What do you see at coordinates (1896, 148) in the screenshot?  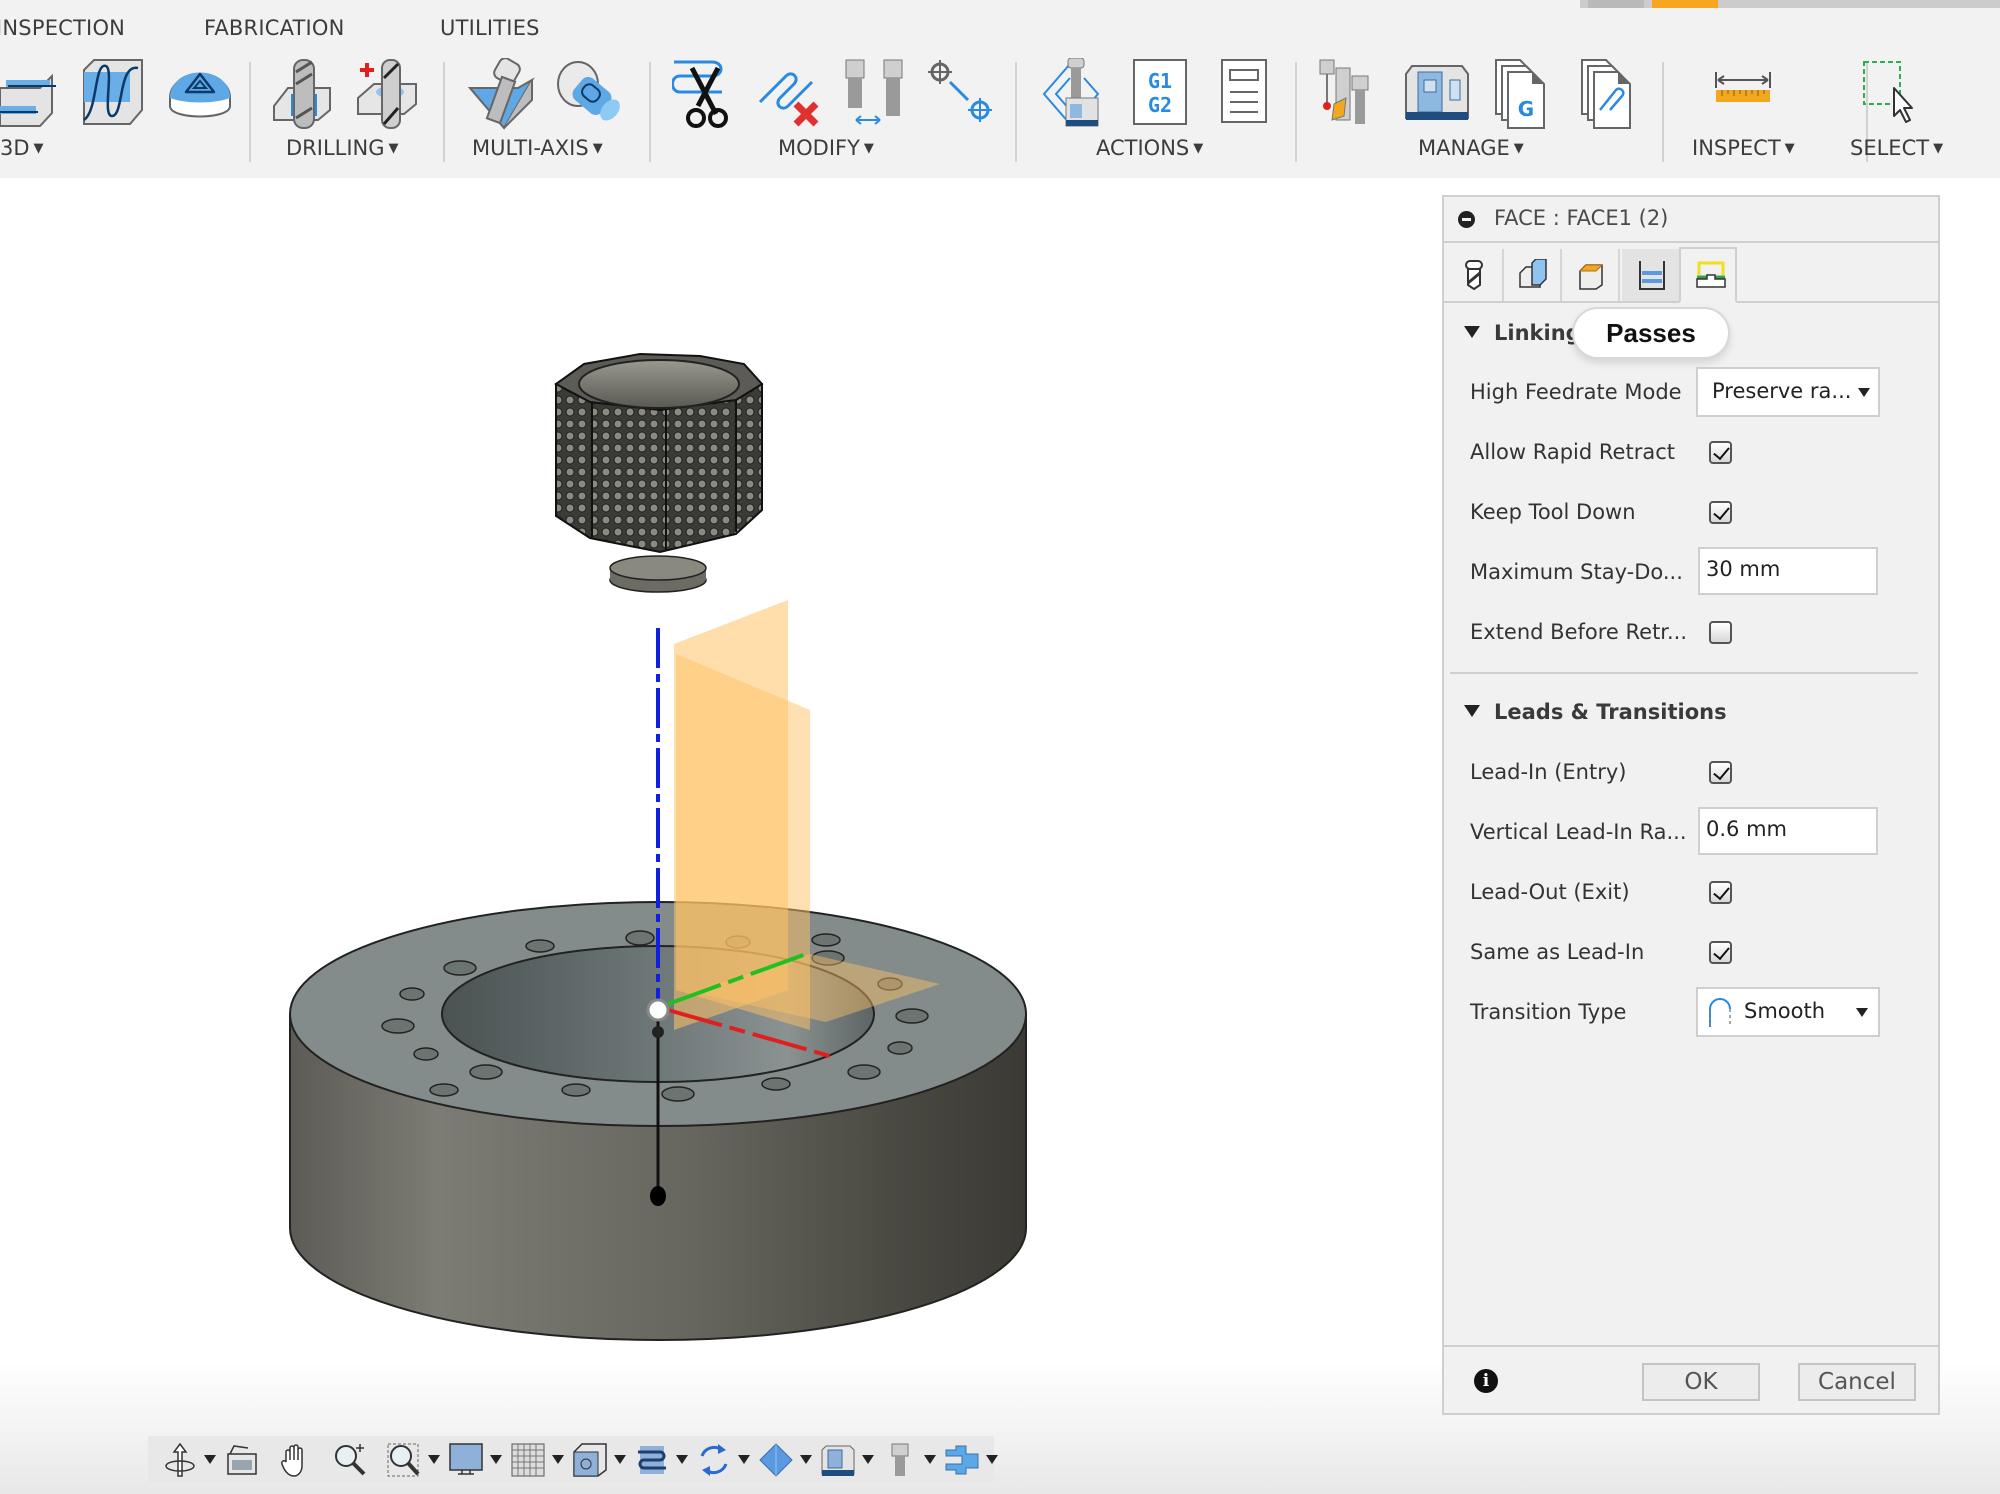 I see `group-select-menu: SELECT ▼` at bounding box center [1896, 148].